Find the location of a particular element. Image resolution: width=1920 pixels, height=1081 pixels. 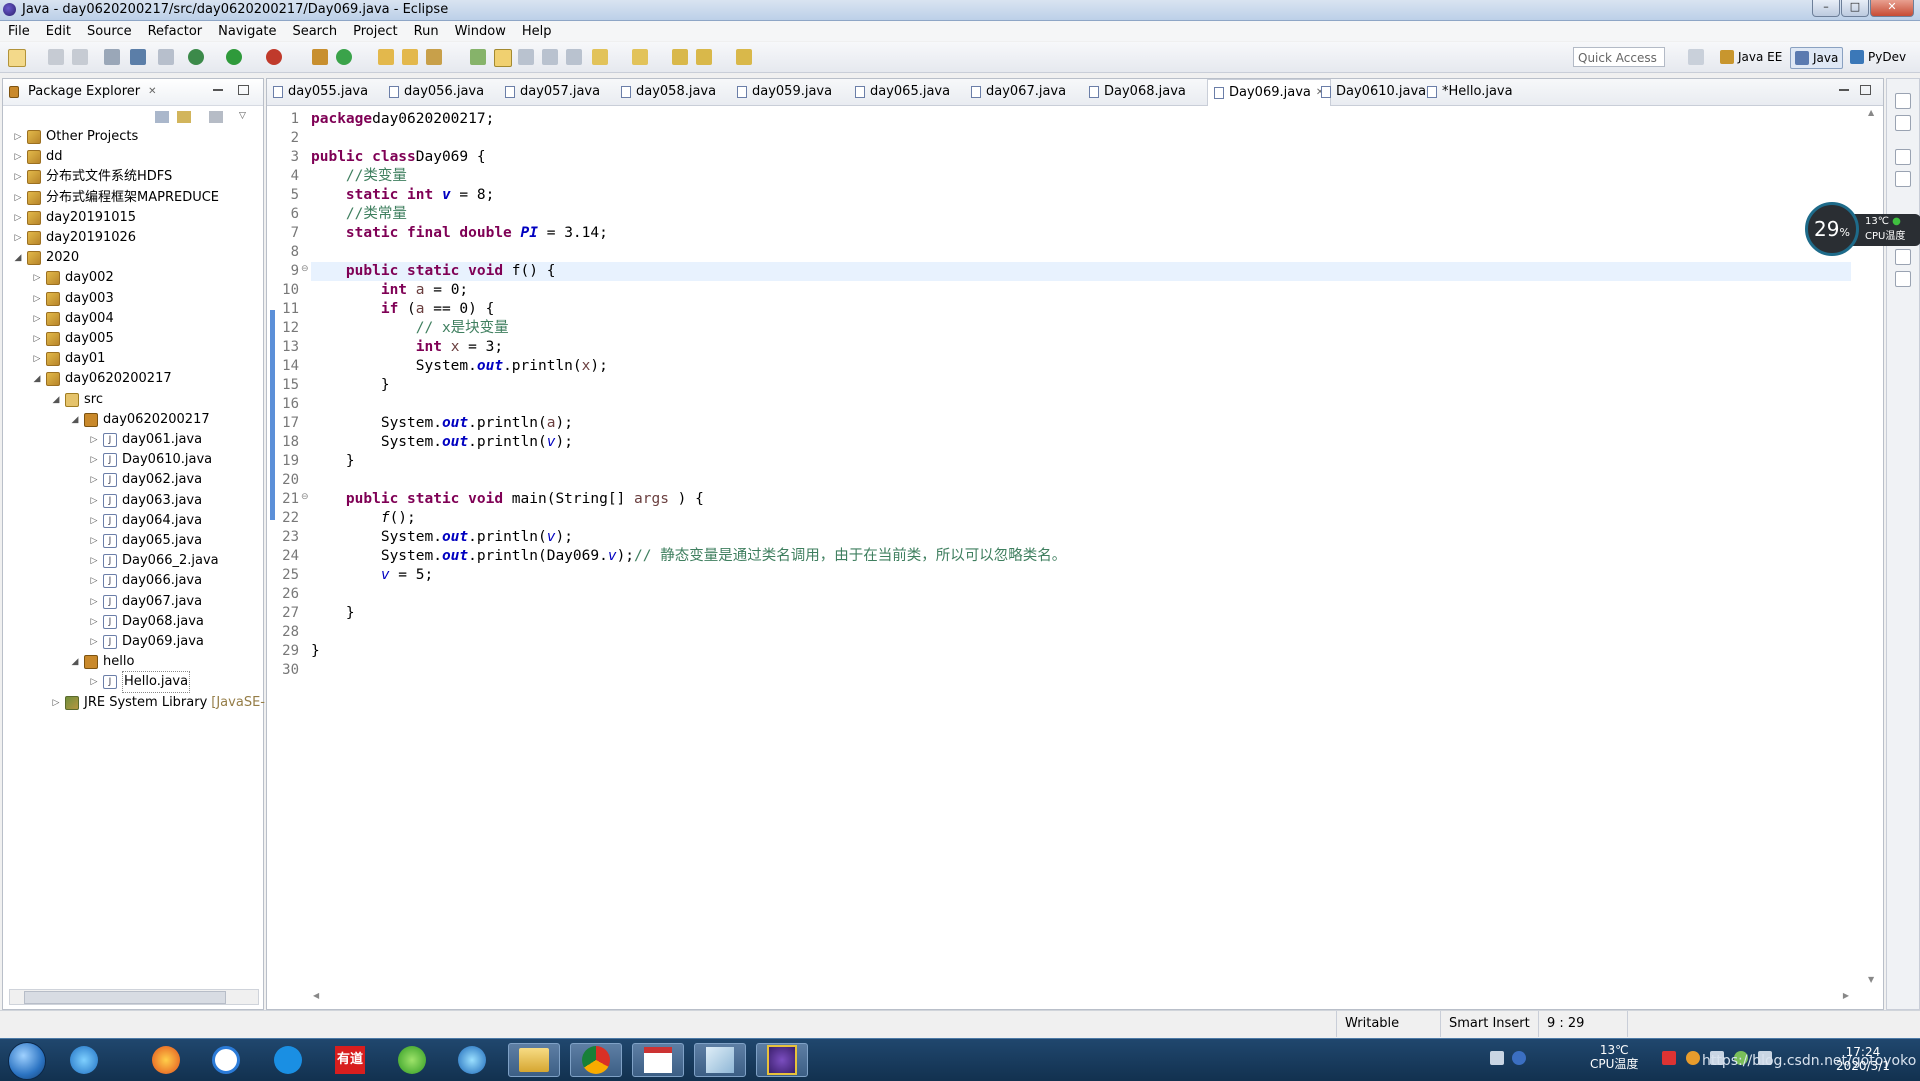

taskbar-eclipse-icon is located at coordinates (782, 1060).